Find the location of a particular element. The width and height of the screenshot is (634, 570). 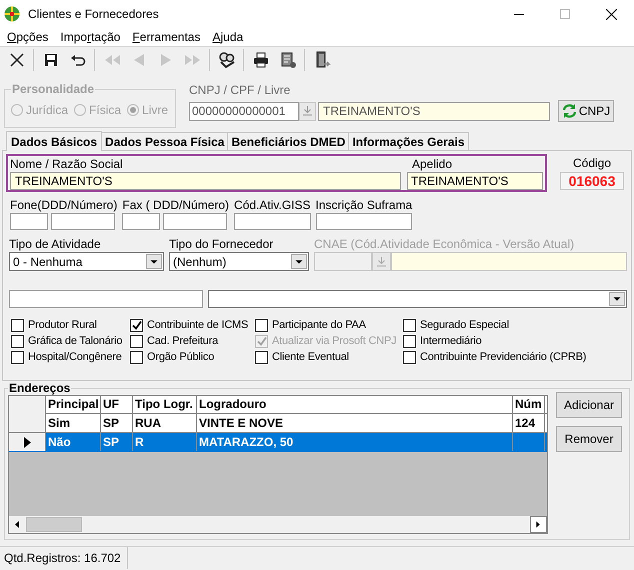

checkbox-label: Hospital/Congênere is located at coordinates (75, 357).